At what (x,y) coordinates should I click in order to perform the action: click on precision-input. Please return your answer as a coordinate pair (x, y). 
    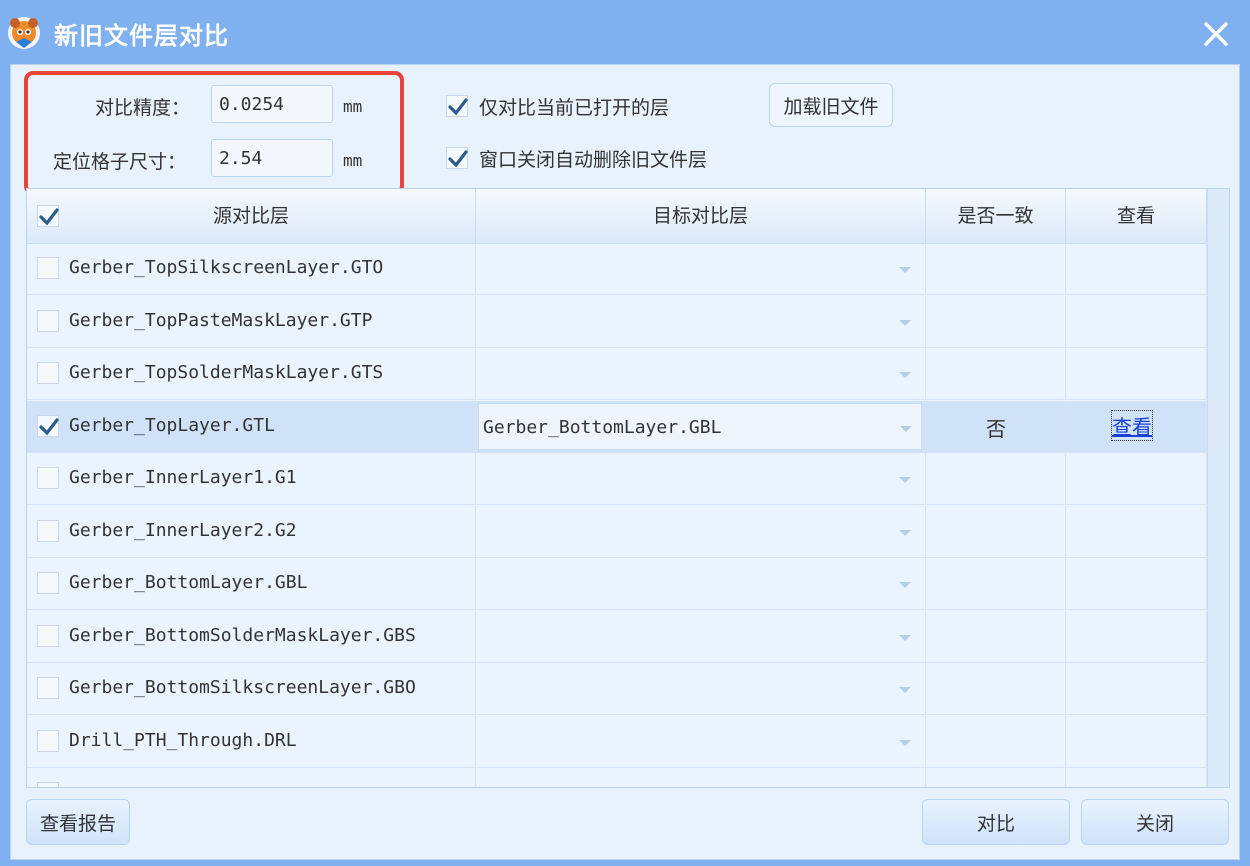
    Looking at the image, I should click on (272, 104).